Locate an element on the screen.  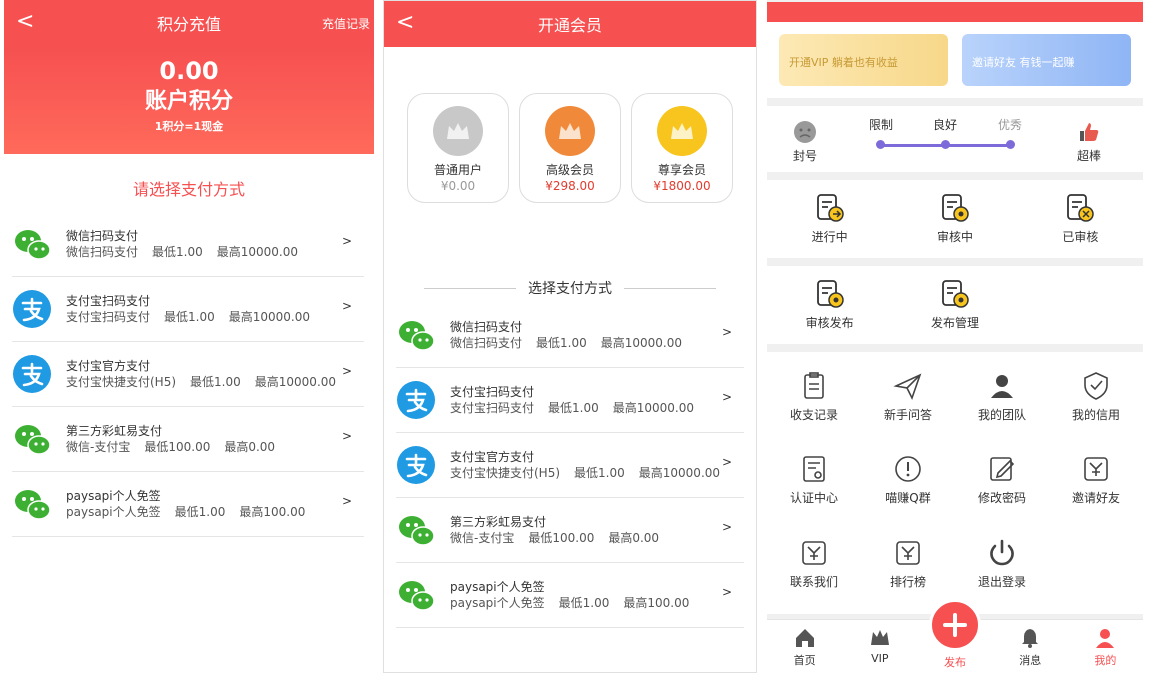
verification-item: 认证中心 is located at coordinates (814, 487).